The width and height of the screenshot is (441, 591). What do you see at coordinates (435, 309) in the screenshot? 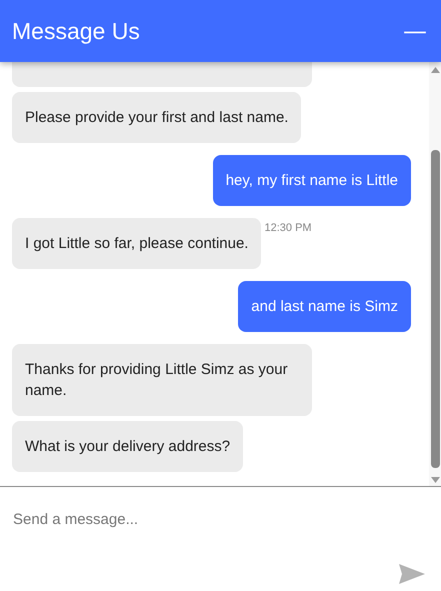
I see `scrollbar-thumb` at bounding box center [435, 309].